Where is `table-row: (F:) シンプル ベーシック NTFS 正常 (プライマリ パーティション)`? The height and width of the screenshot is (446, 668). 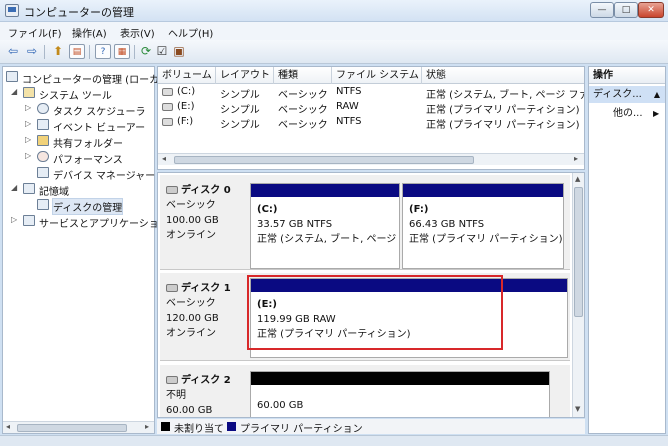 table-row: (F:) シンプル ベーシック NTFS 正常 (プライマリ パーティション) is located at coordinates (371, 123).